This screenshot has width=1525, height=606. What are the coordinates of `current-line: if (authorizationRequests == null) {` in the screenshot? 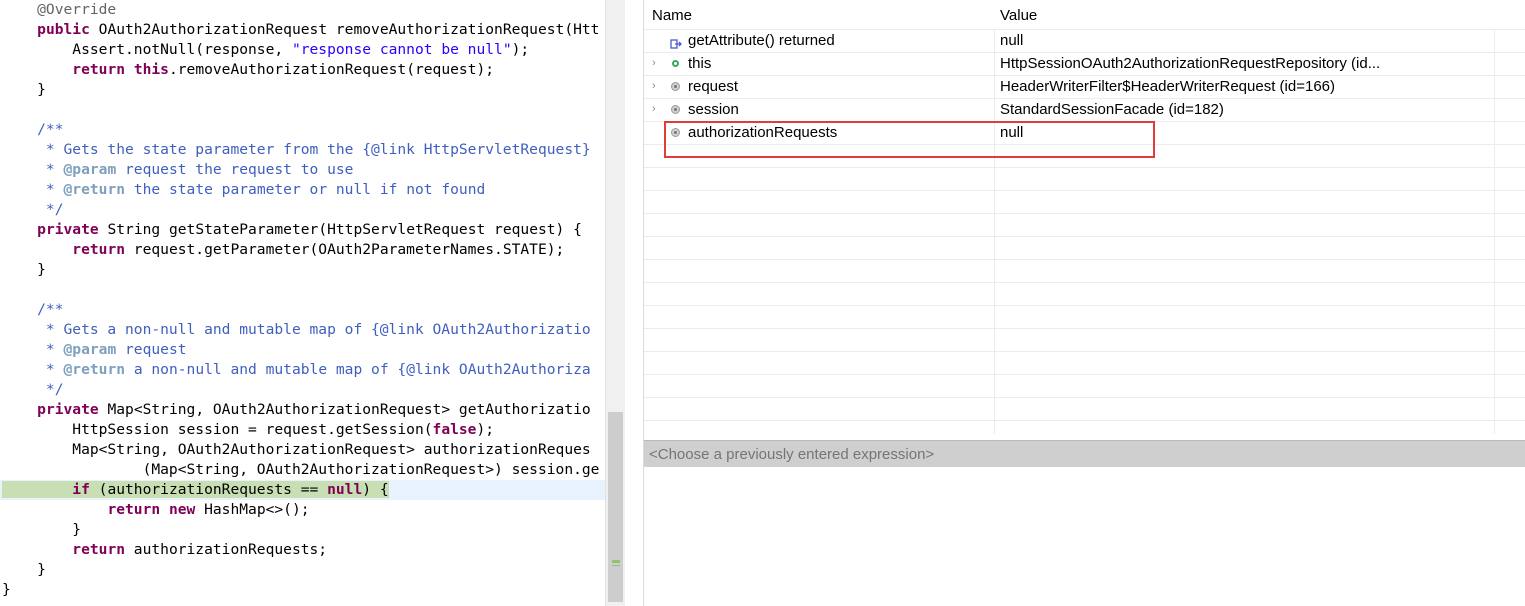 It's located at (302, 490).